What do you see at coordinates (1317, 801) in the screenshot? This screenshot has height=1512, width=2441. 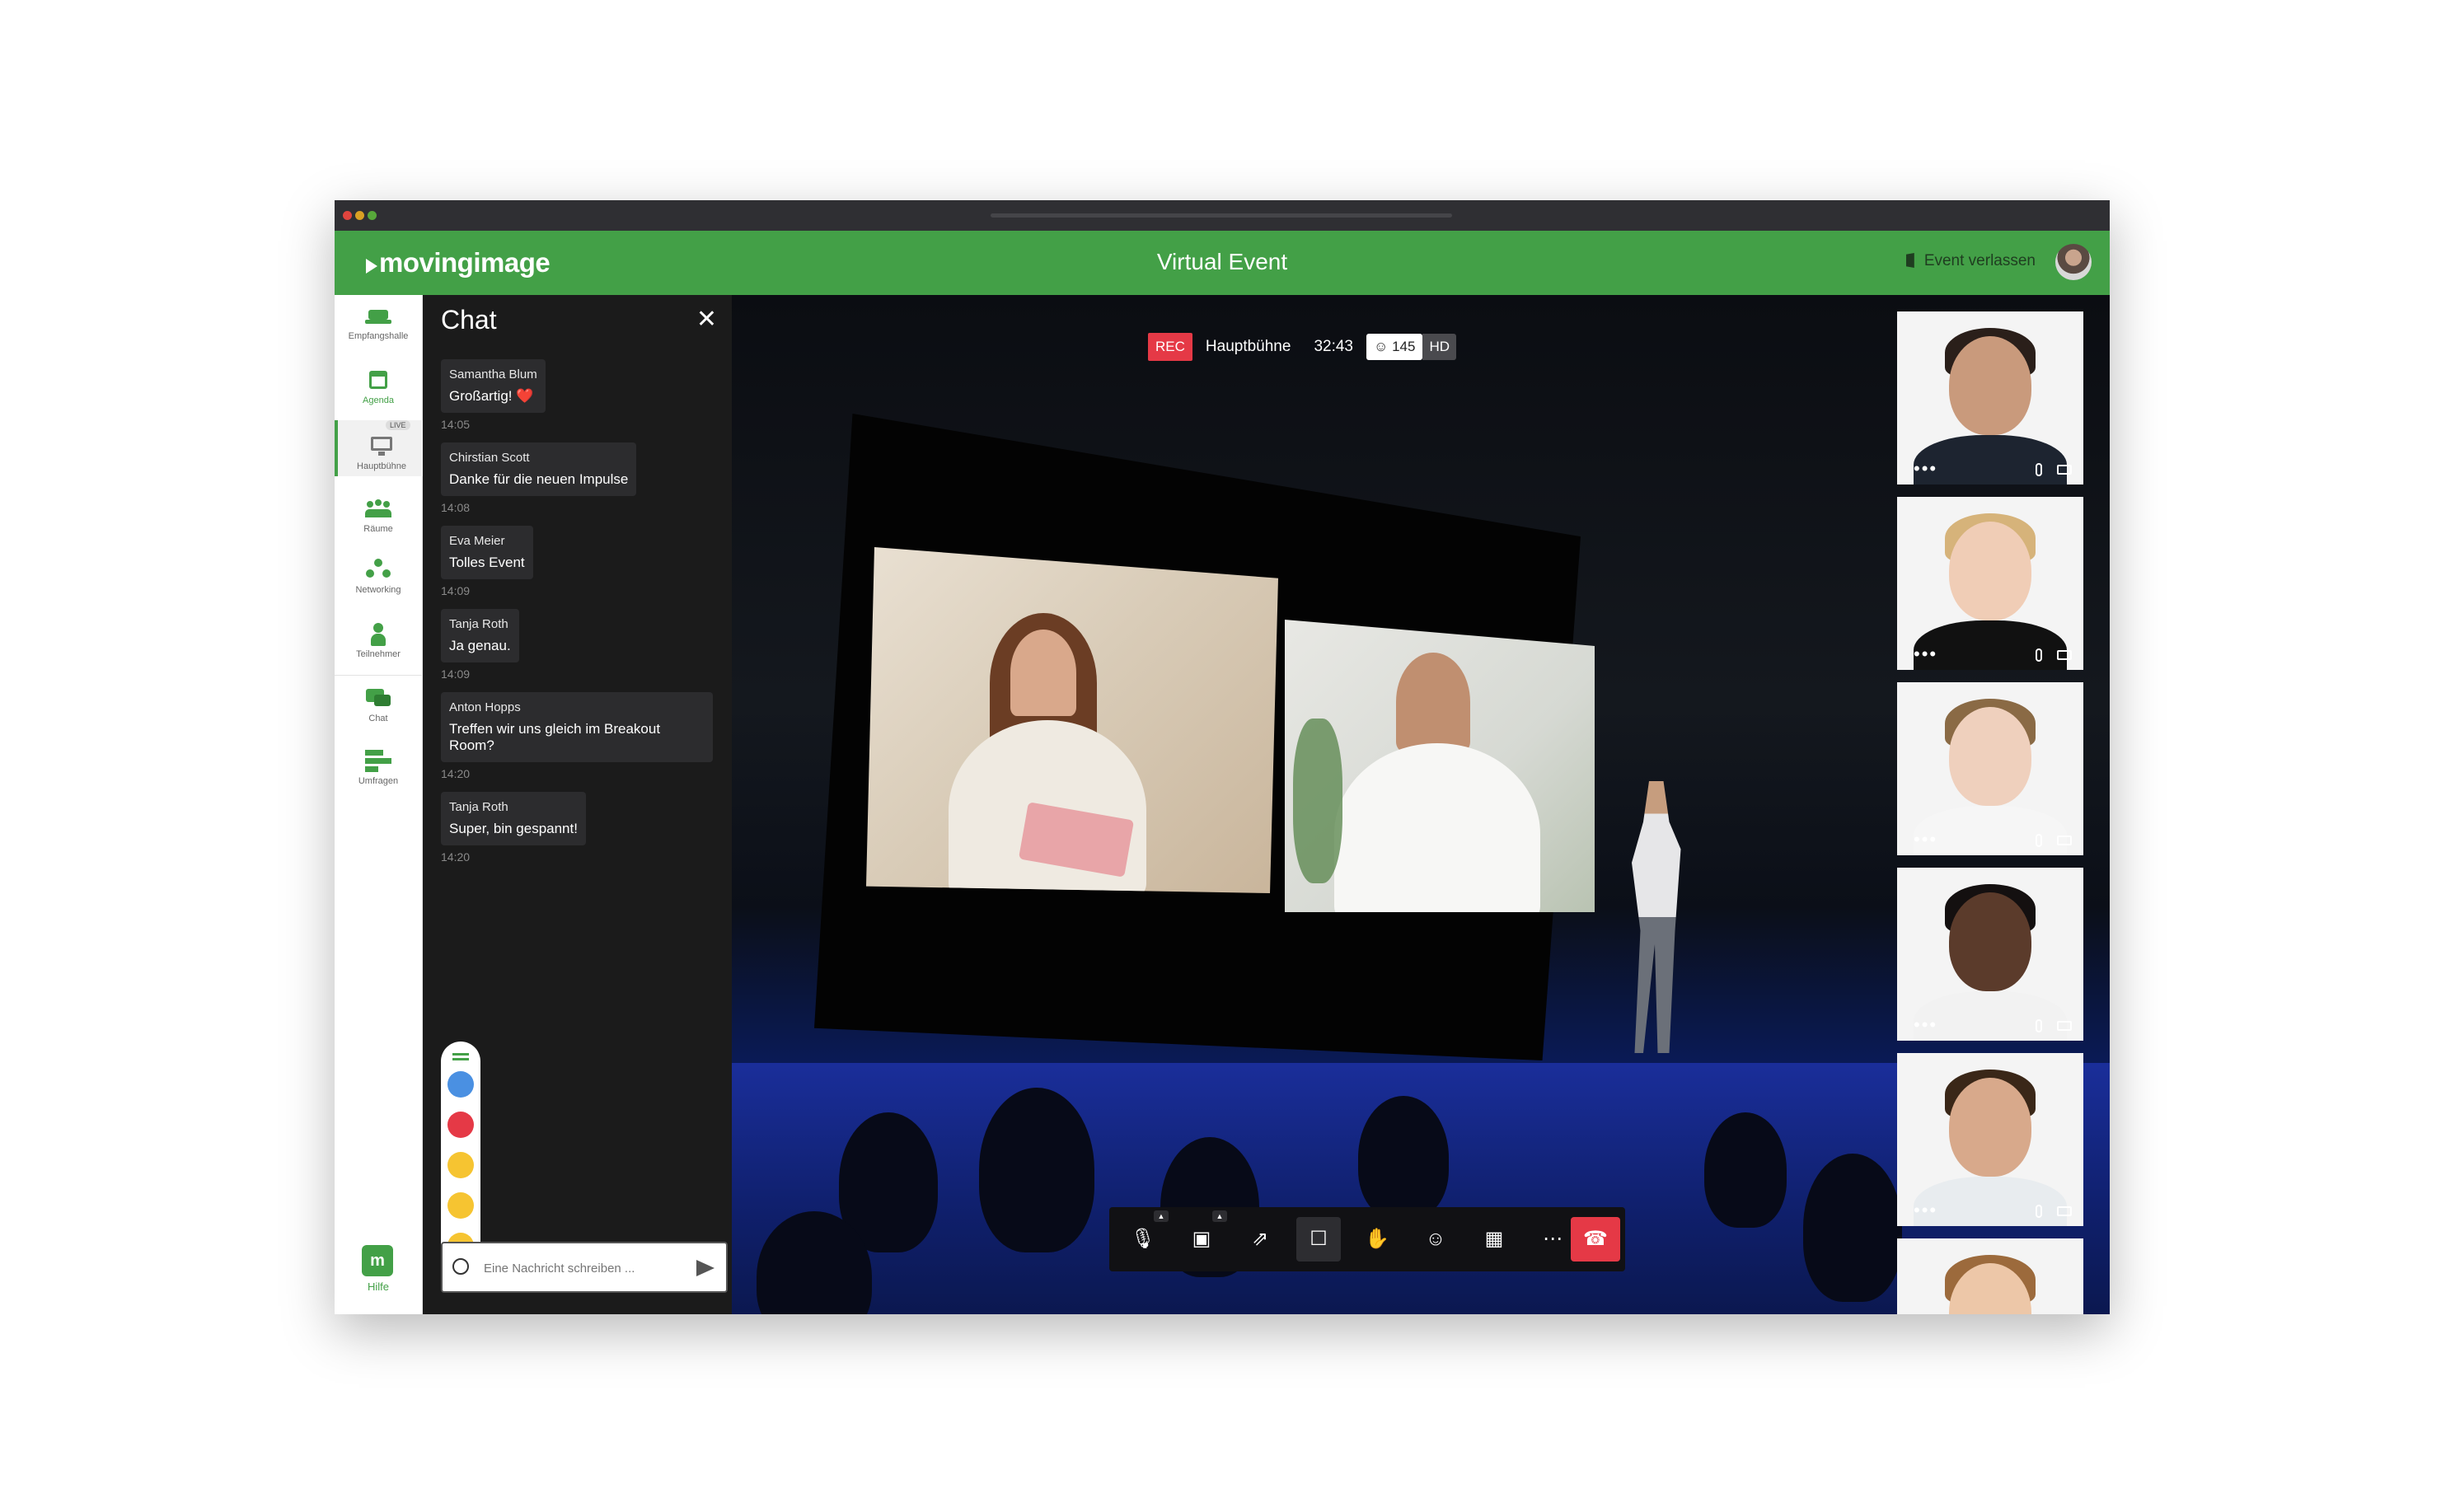 I see `plant` at bounding box center [1317, 801].